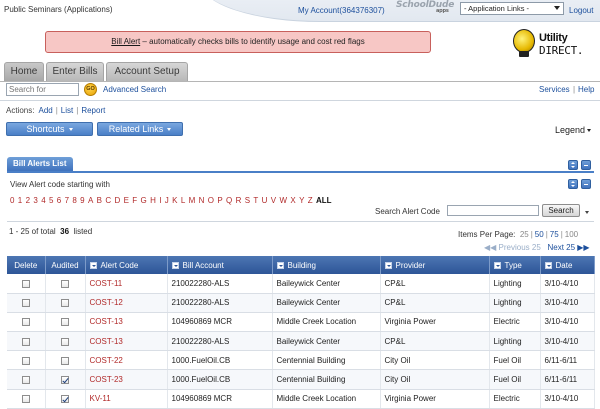 This screenshot has height=409, width=600. I want to click on search-input, so click(42, 89).